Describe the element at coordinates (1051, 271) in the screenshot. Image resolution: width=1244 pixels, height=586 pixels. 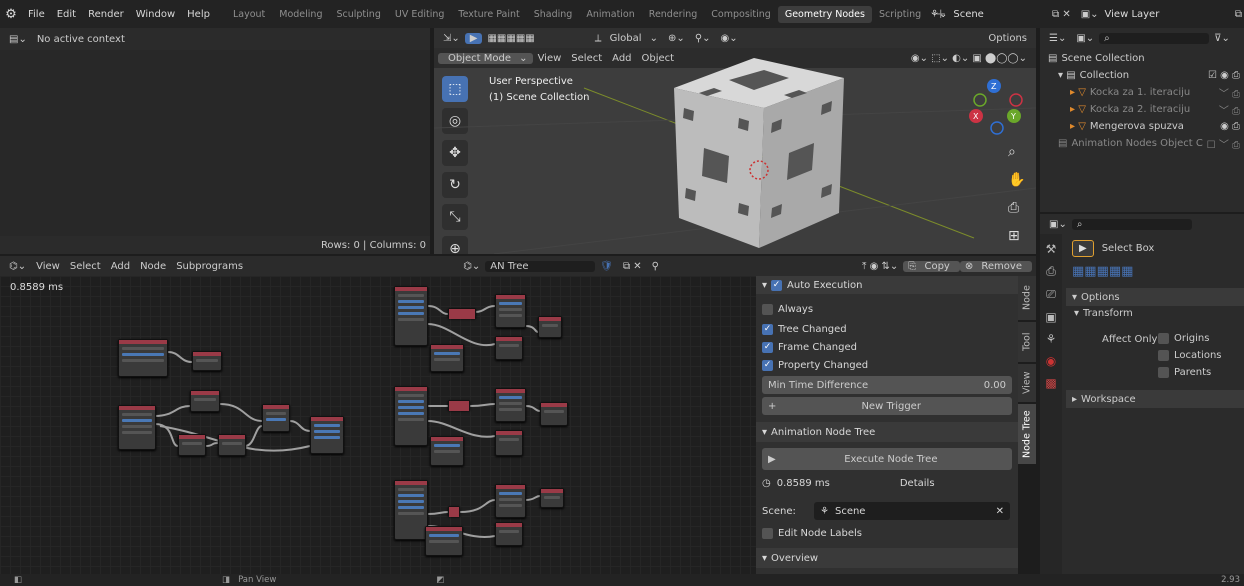
I see `render-tab-icon: ⎙` at that location.